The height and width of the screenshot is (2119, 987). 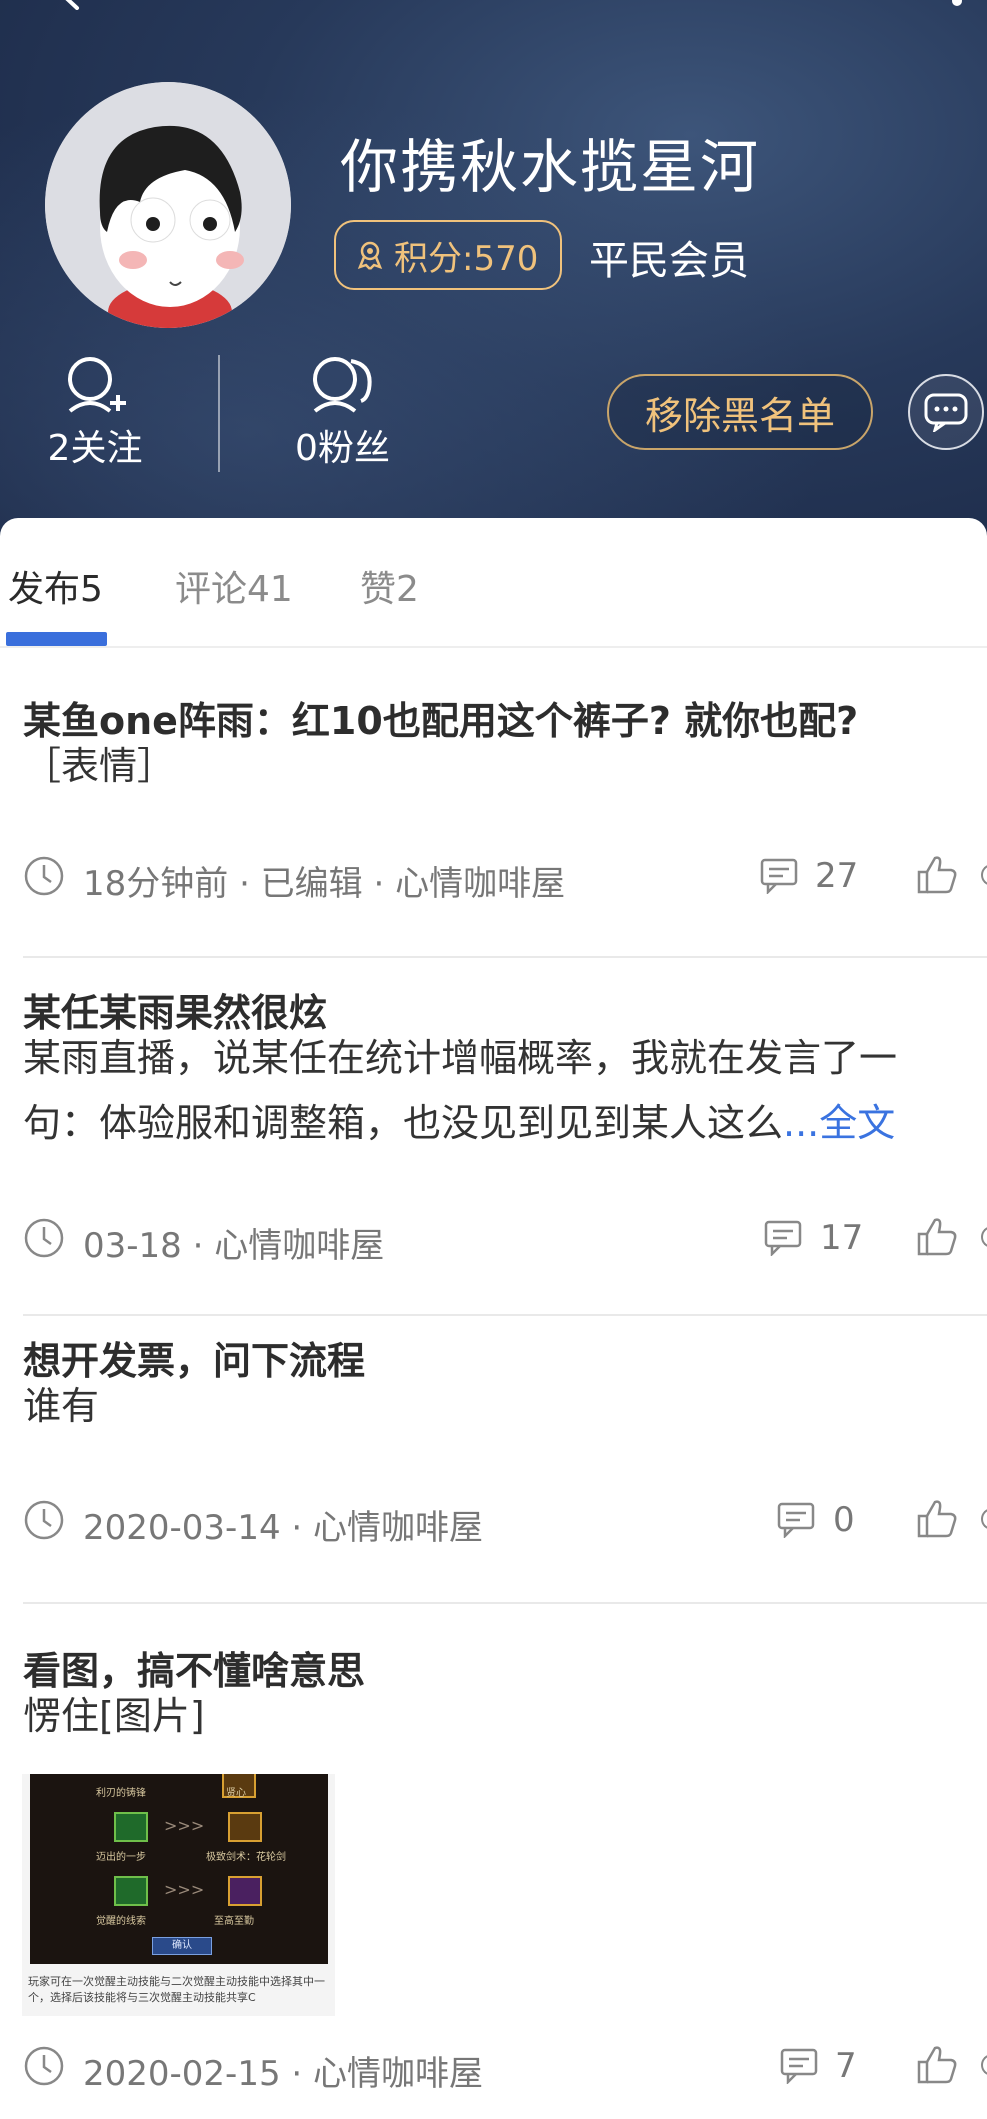 I want to click on comment-count: 17, so click(x=842, y=1238).